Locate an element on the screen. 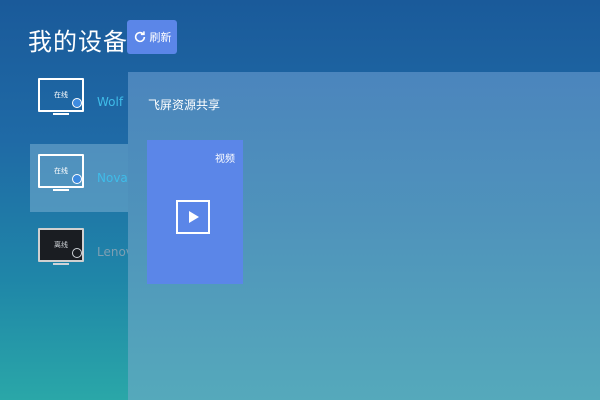 This screenshot has width=600, height=400. tv-icon: 离线 is located at coordinates (61, 247).